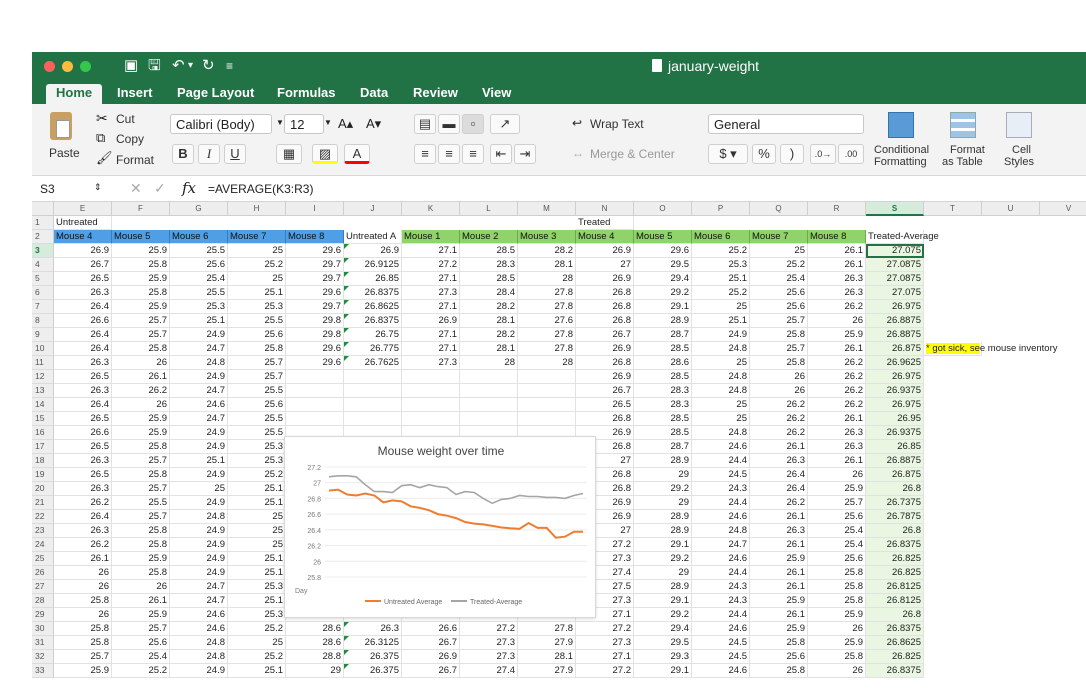 Image resolution: width=1086 pixels, height=700 pixels. I want to click on row-header: 28, so click(43, 601).